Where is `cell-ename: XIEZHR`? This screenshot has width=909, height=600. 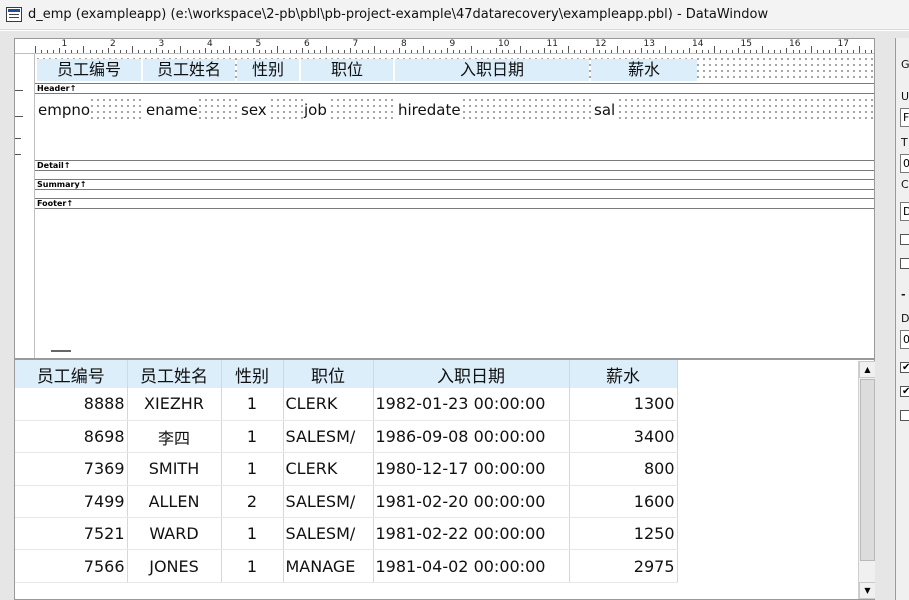 cell-ename: XIEZHR is located at coordinates (174, 404).